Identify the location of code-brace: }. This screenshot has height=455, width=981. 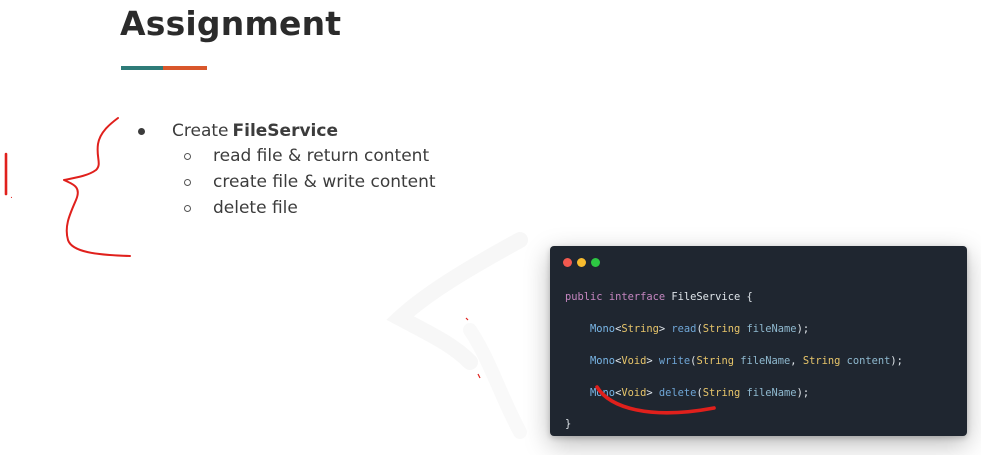
(568, 424).